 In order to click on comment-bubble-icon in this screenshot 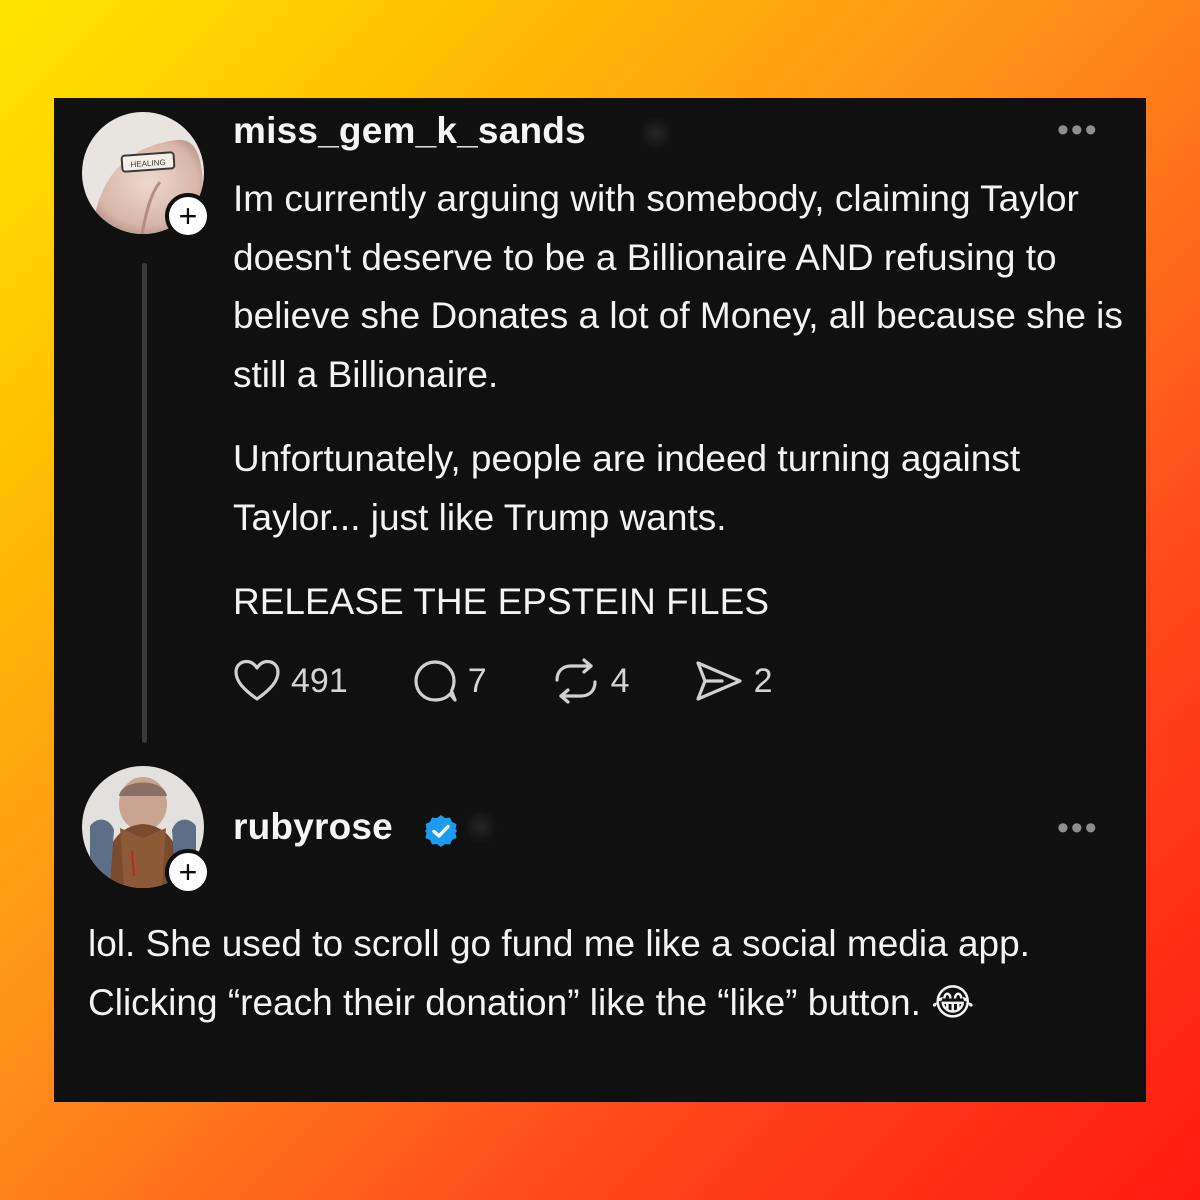, I will do `click(435, 681)`.